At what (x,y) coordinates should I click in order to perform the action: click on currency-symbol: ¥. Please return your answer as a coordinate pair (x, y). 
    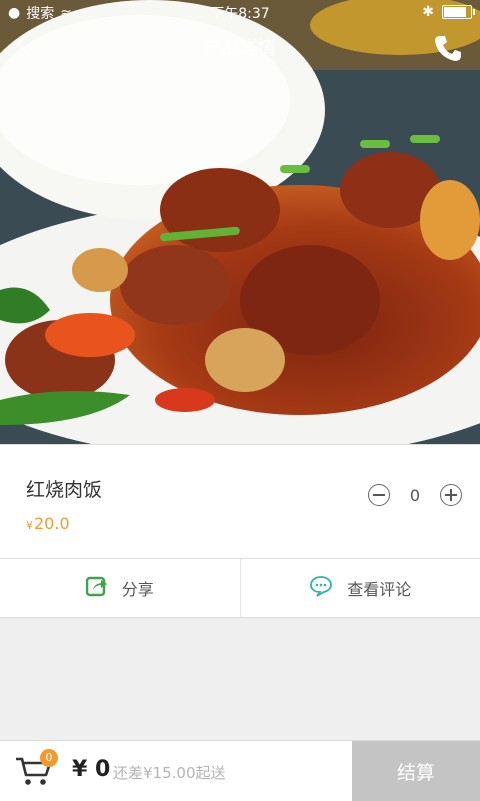
    Looking at the image, I should click on (29, 525).